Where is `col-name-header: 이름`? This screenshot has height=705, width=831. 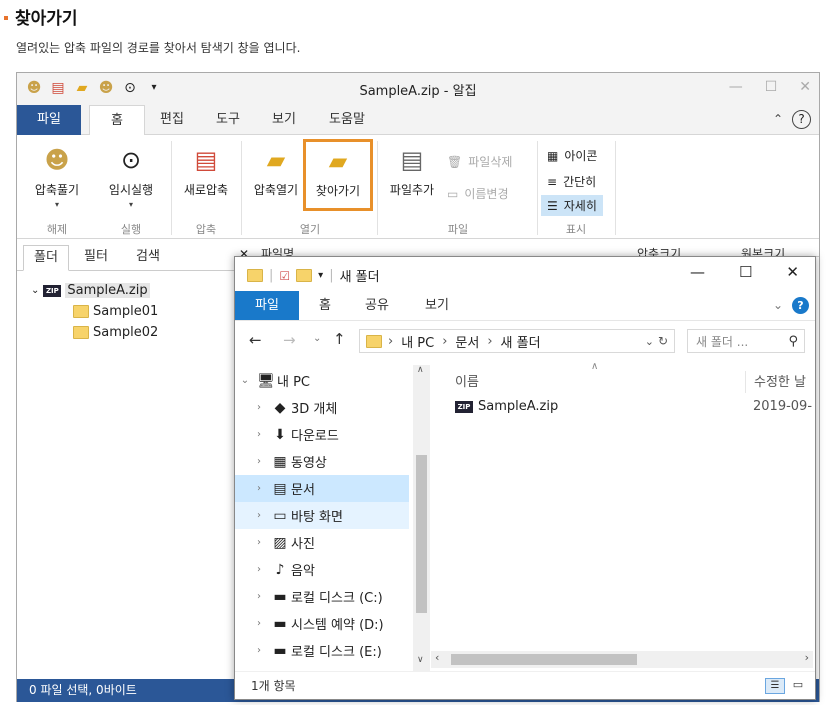
col-name-header: 이름 is located at coordinates (467, 380).